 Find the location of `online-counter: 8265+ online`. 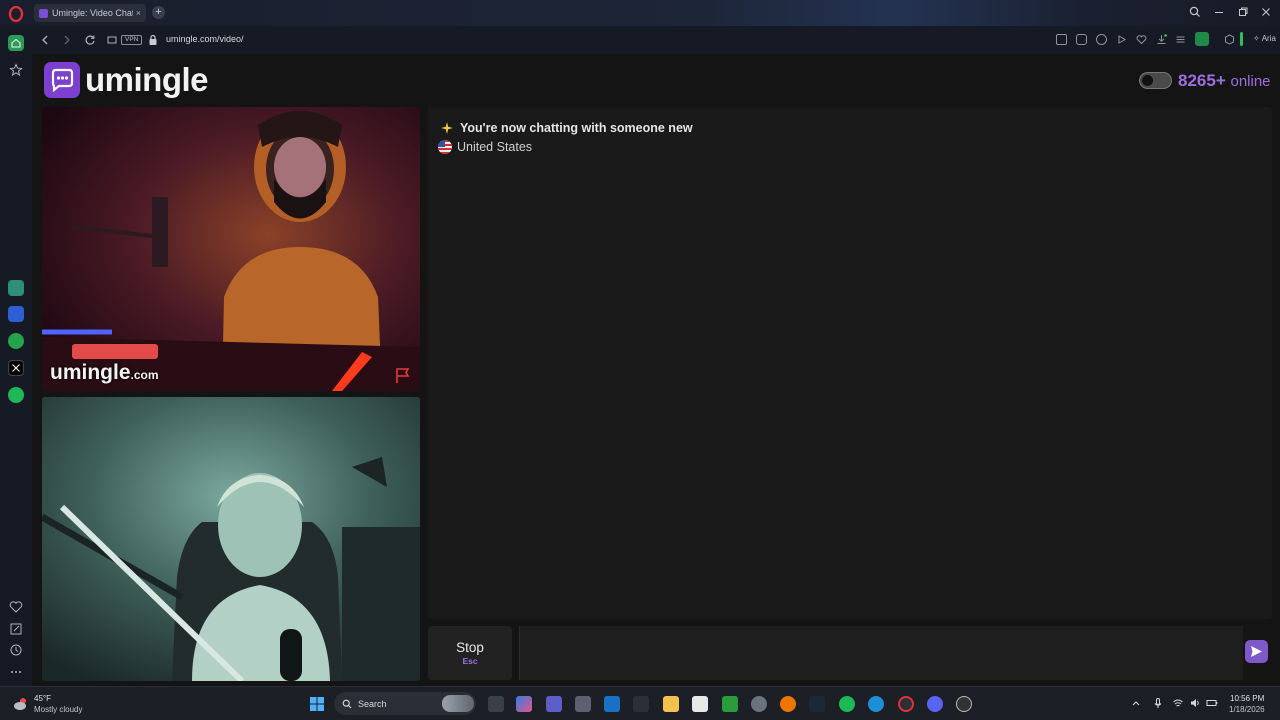

online-counter: 8265+ online is located at coordinates (1224, 81).